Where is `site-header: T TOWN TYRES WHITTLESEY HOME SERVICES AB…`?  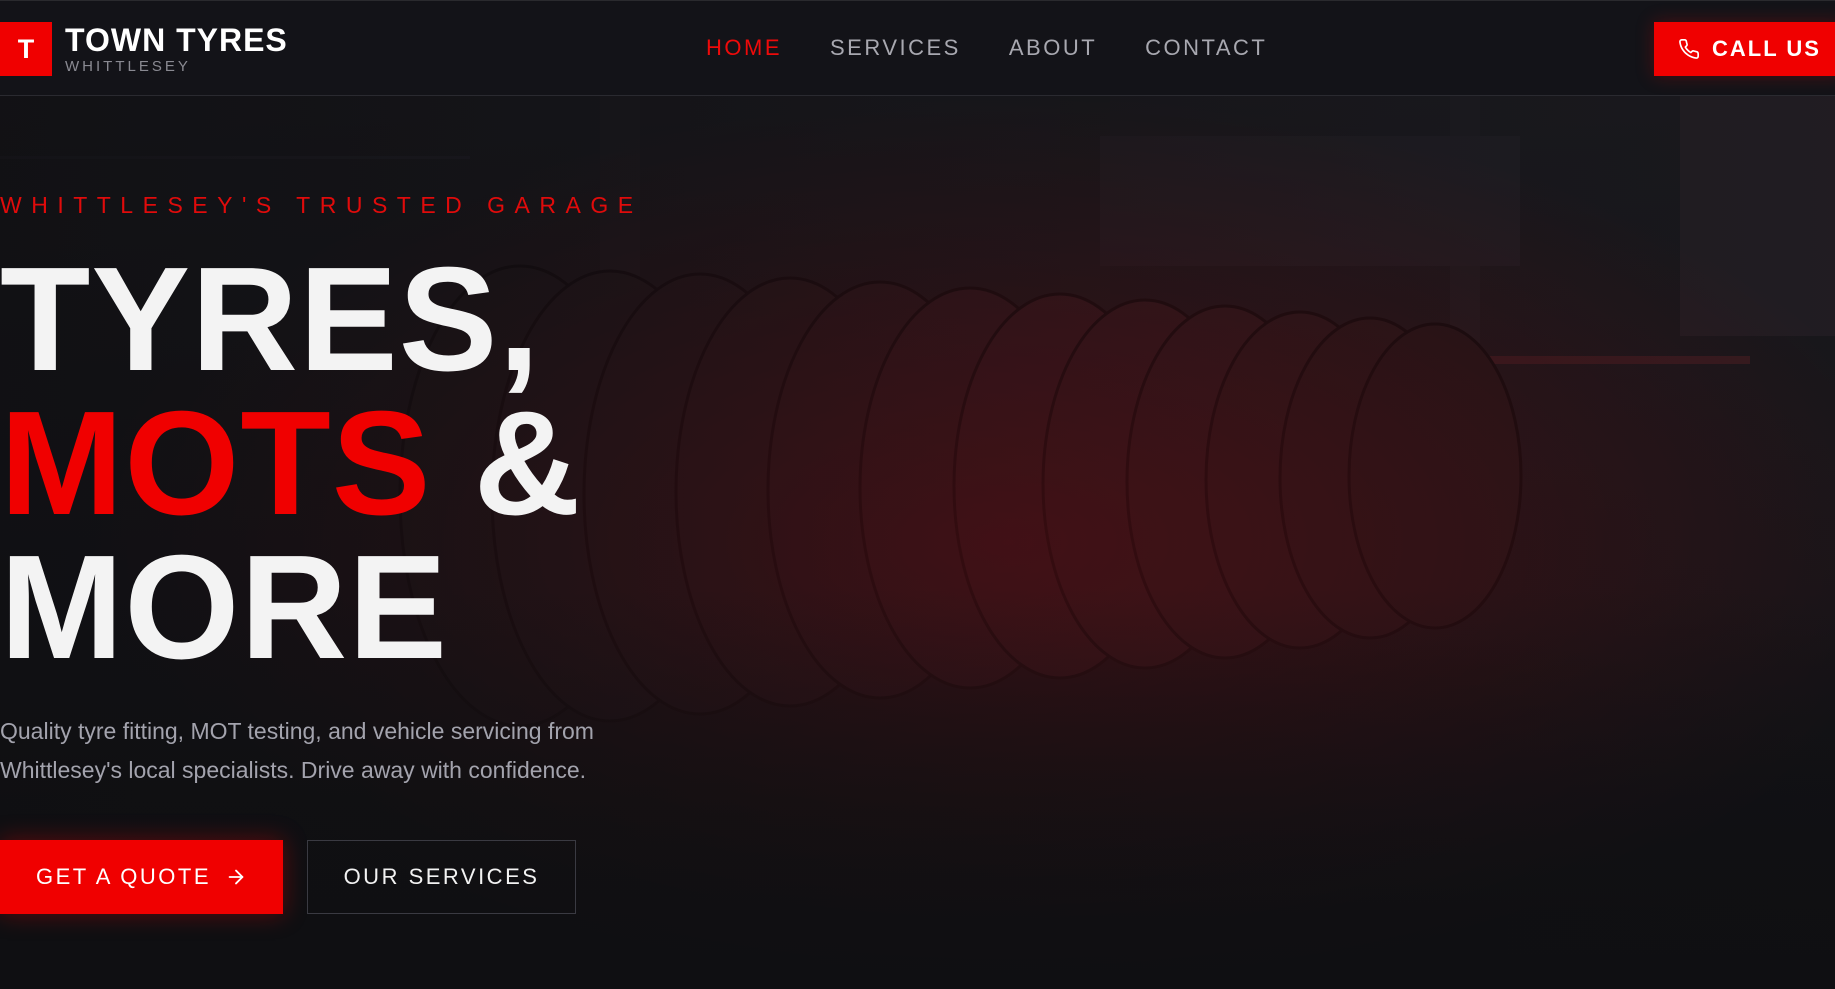
site-header: T TOWN TYRES WHITTLESEY HOME SERVICES AB… is located at coordinates (917, 48).